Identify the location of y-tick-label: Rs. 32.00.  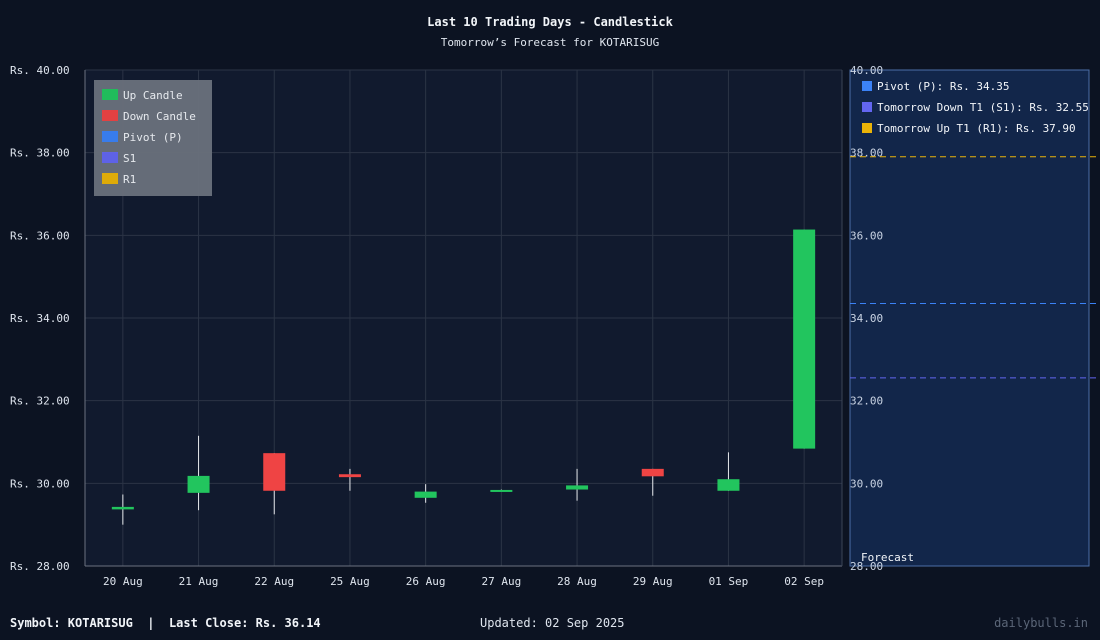
(40, 401).